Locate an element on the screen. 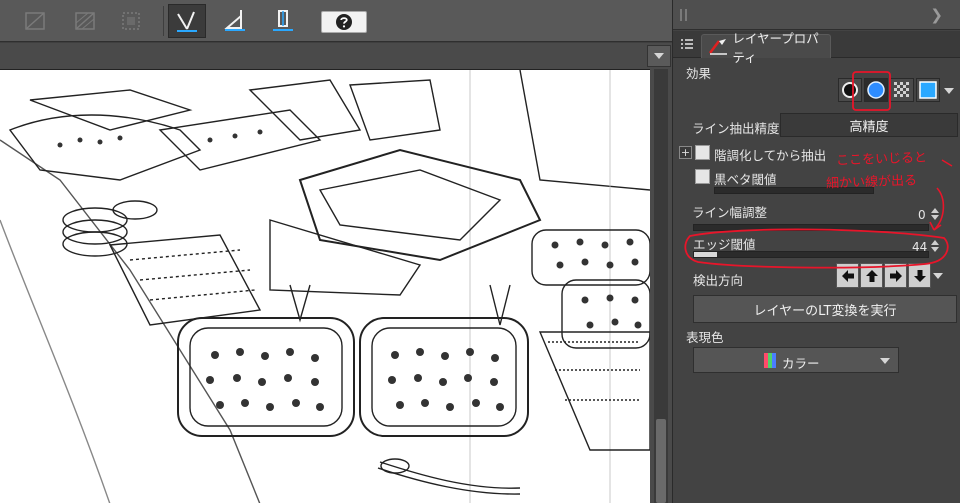 Image resolution: width=960 pixels, height=503 pixels. help-button is located at coordinates (344, 22).